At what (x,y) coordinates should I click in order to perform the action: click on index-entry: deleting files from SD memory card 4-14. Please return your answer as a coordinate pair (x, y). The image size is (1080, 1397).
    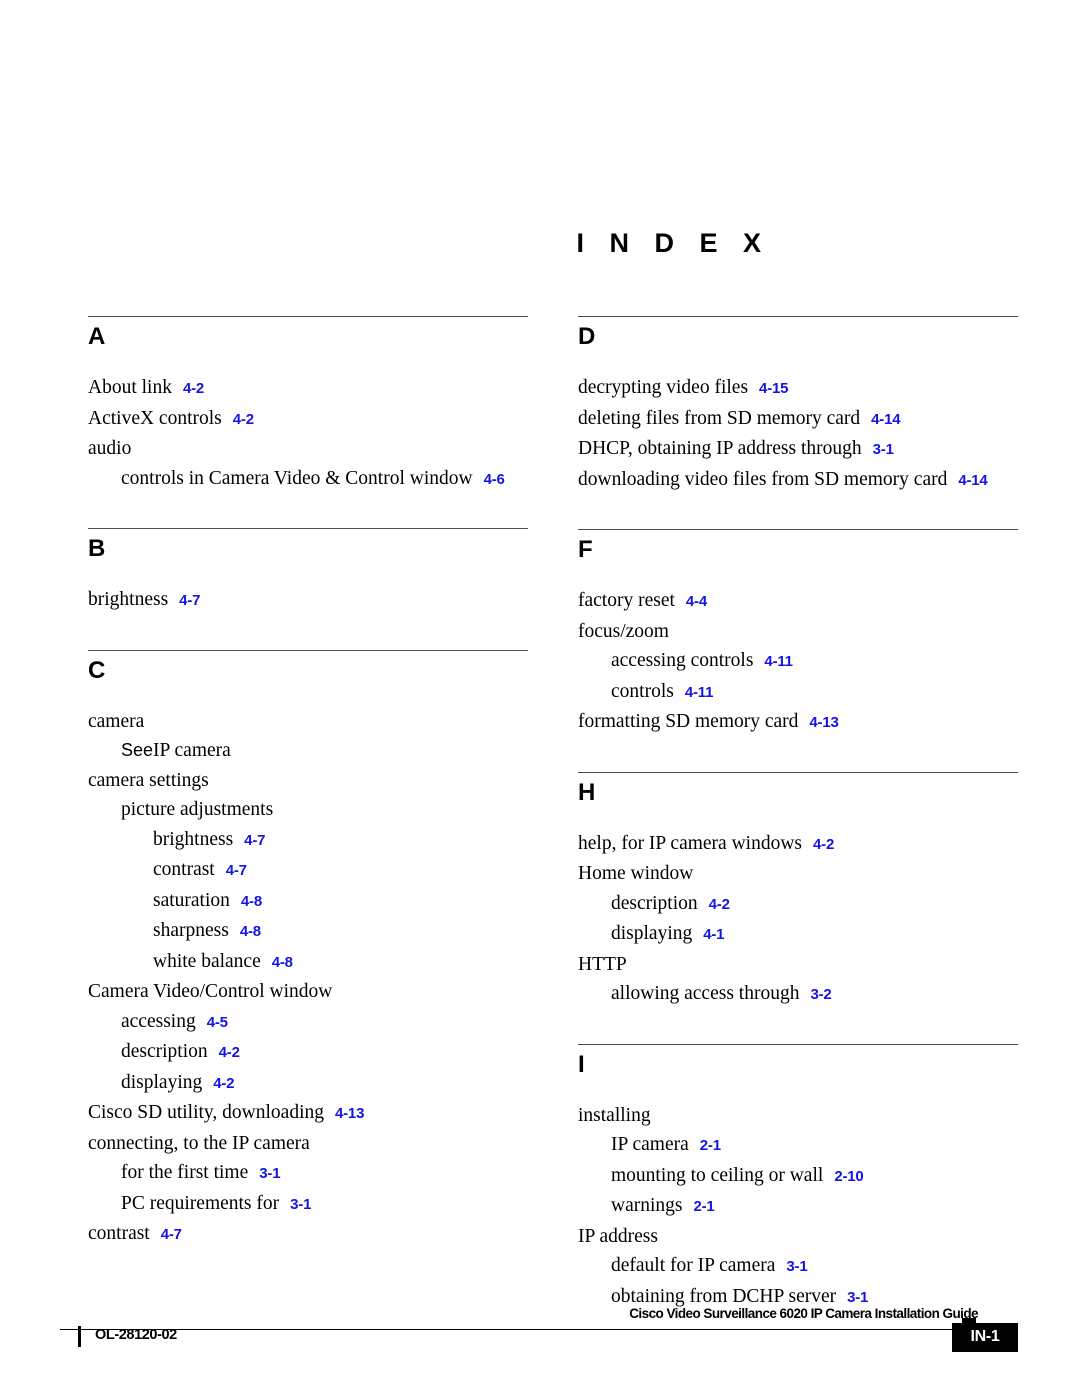
    Looking at the image, I should click on (798, 419).